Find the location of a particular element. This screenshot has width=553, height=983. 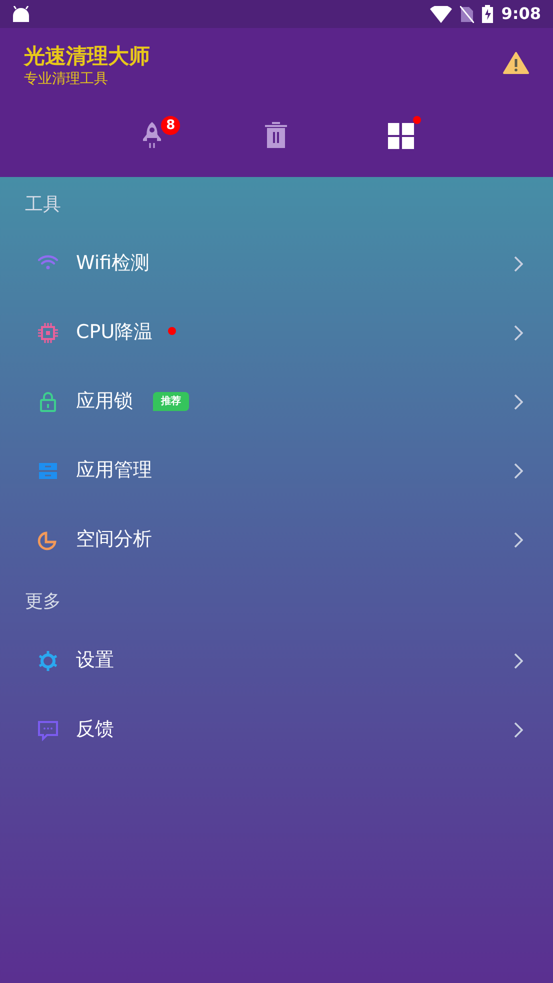

app-subtitle: 专业清理工具 is located at coordinates (66, 80).